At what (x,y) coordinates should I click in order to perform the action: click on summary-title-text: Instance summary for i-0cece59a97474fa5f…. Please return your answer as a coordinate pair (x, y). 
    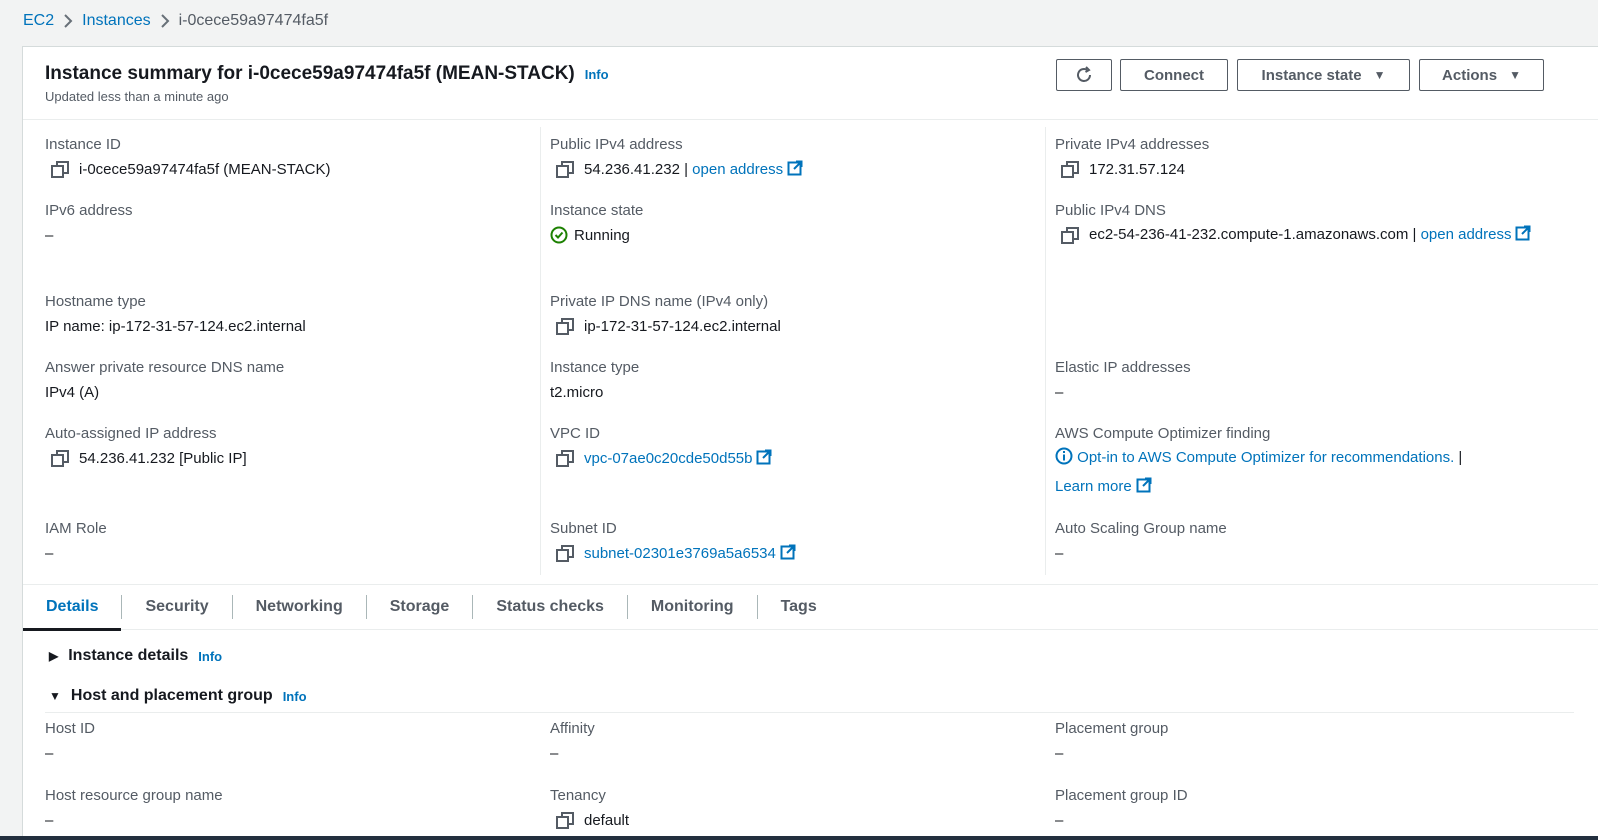
    Looking at the image, I should click on (310, 73).